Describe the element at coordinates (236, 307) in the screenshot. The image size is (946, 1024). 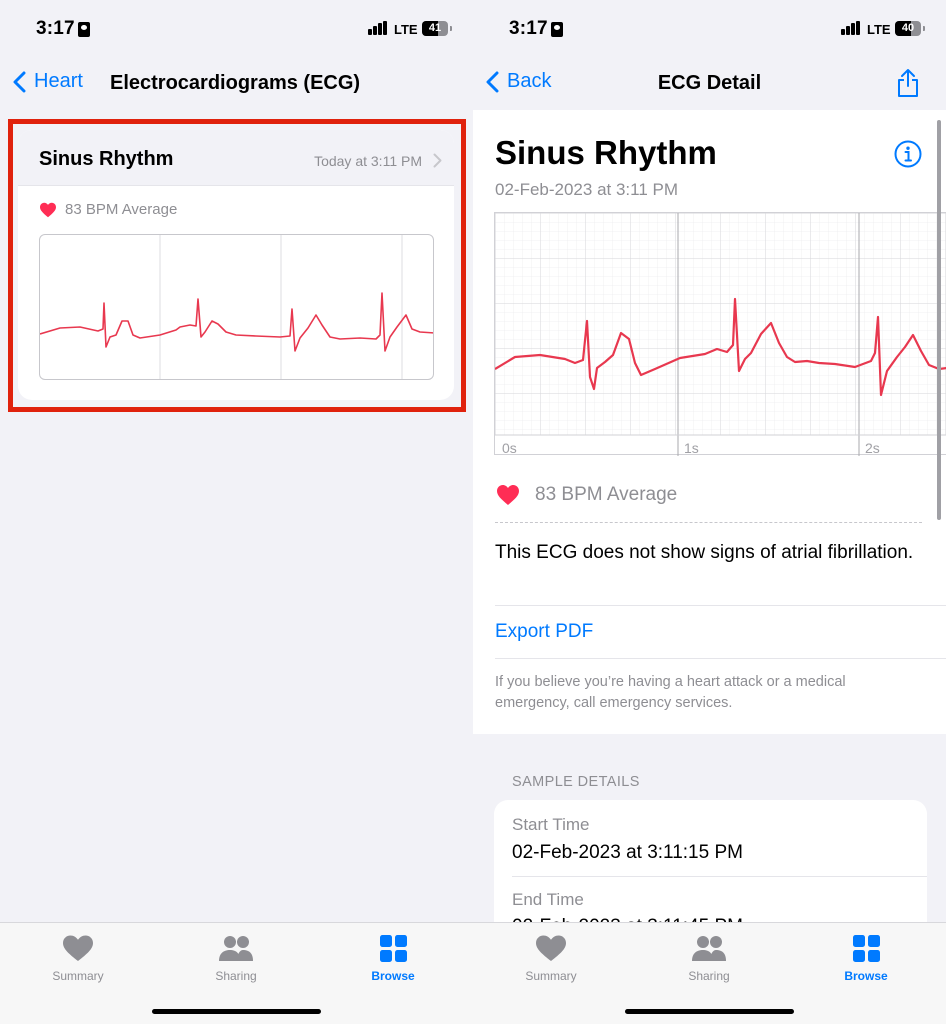
I see `ecg-thumbnail` at that location.